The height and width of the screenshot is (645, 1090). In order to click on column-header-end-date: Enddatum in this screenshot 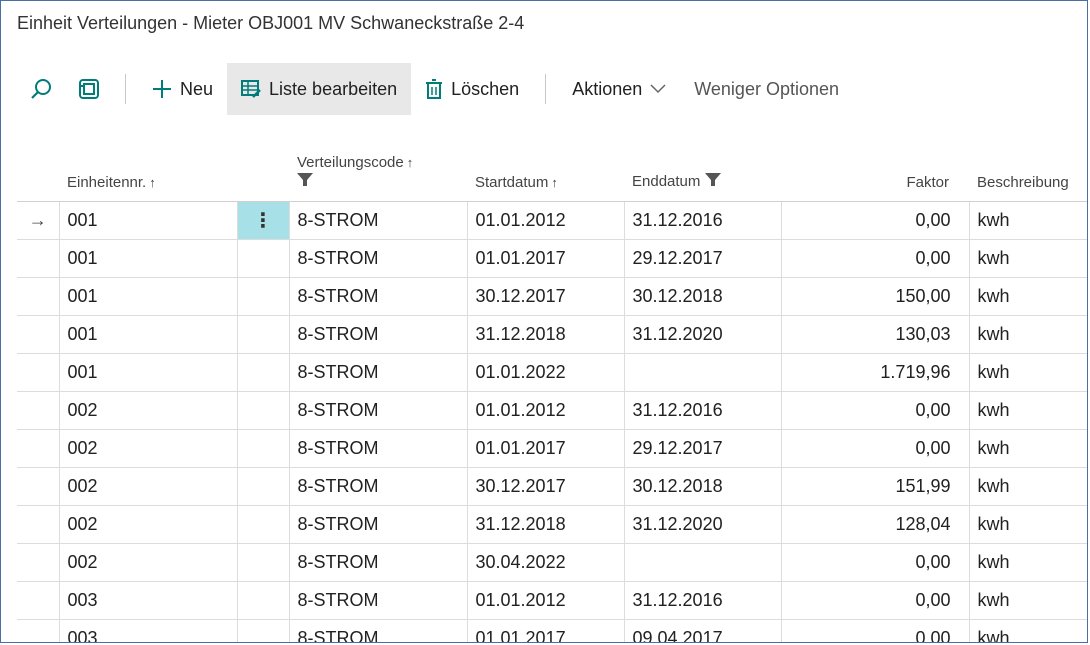, I will do `click(702, 165)`.